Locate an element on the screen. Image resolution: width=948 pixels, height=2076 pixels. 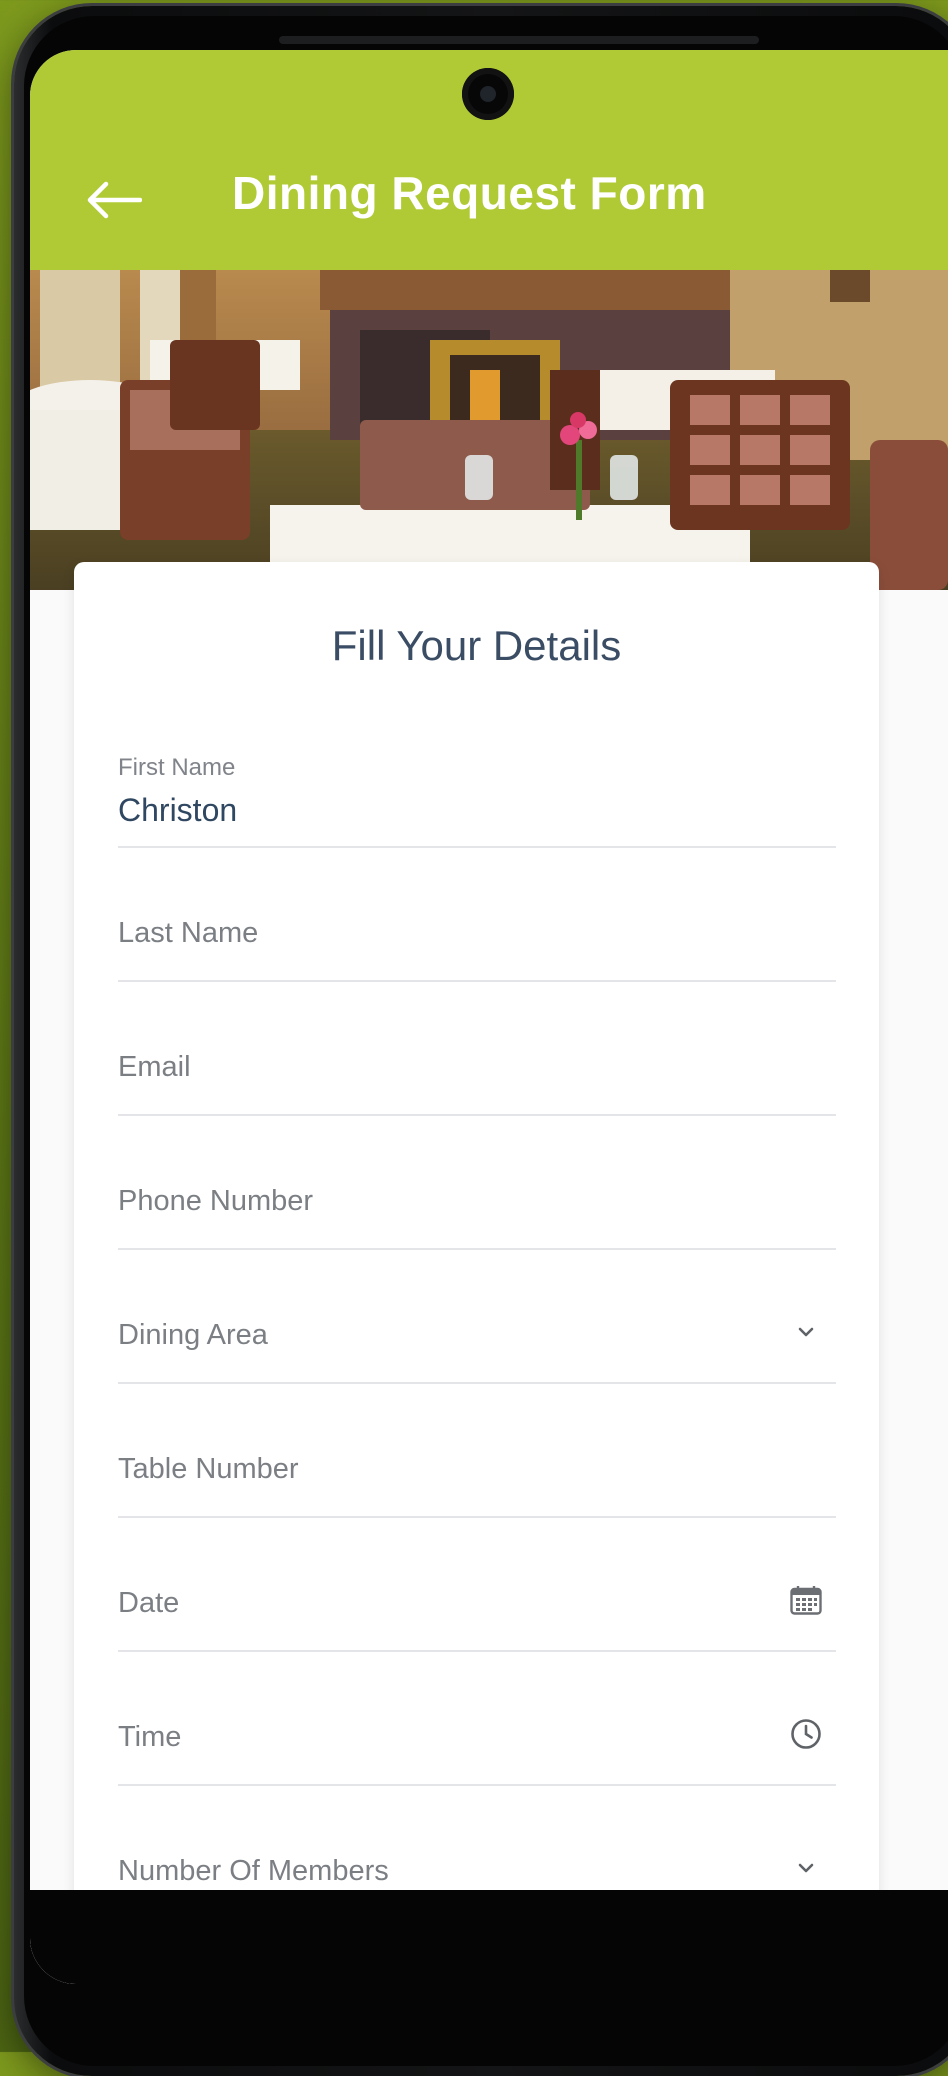
front-camera is located at coordinates (488, 94).